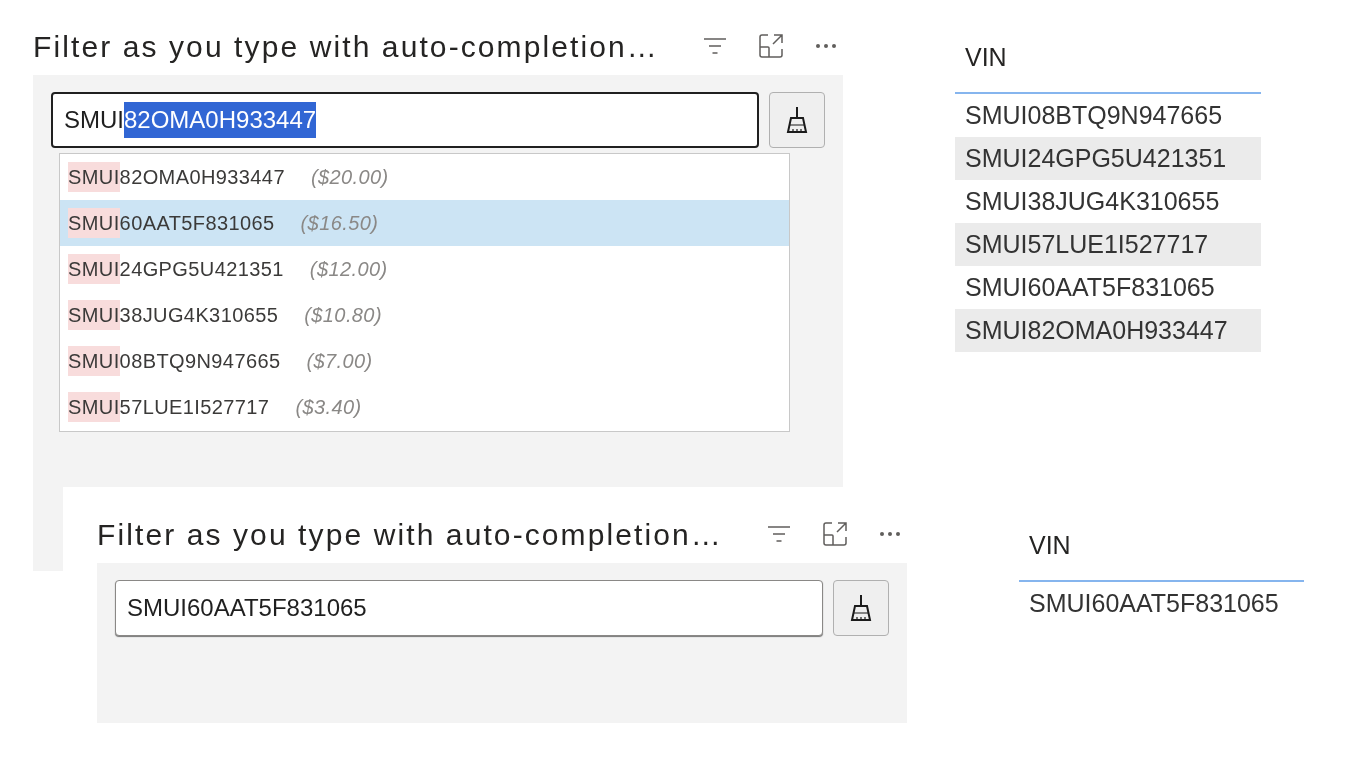  Describe the element at coordinates (1108, 330) in the screenshot. I see `table-cell: SMUI82OMA0H933447` at that location.